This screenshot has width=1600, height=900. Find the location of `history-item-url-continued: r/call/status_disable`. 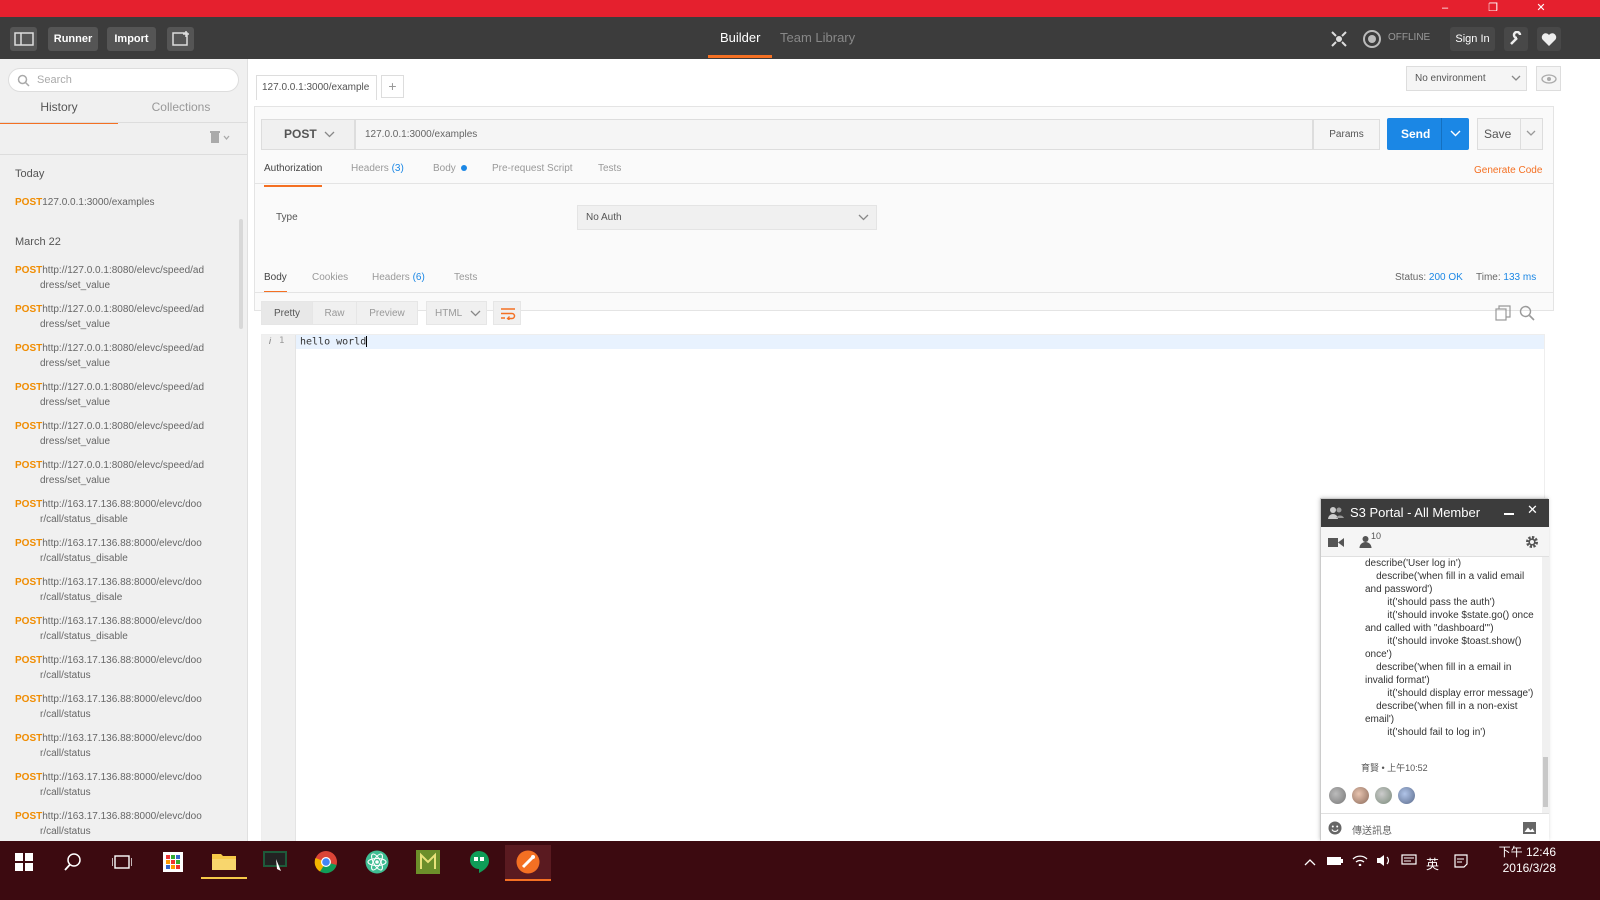

history-item-url-continued: r/call/status_disable is located at coordinates (84, 519).